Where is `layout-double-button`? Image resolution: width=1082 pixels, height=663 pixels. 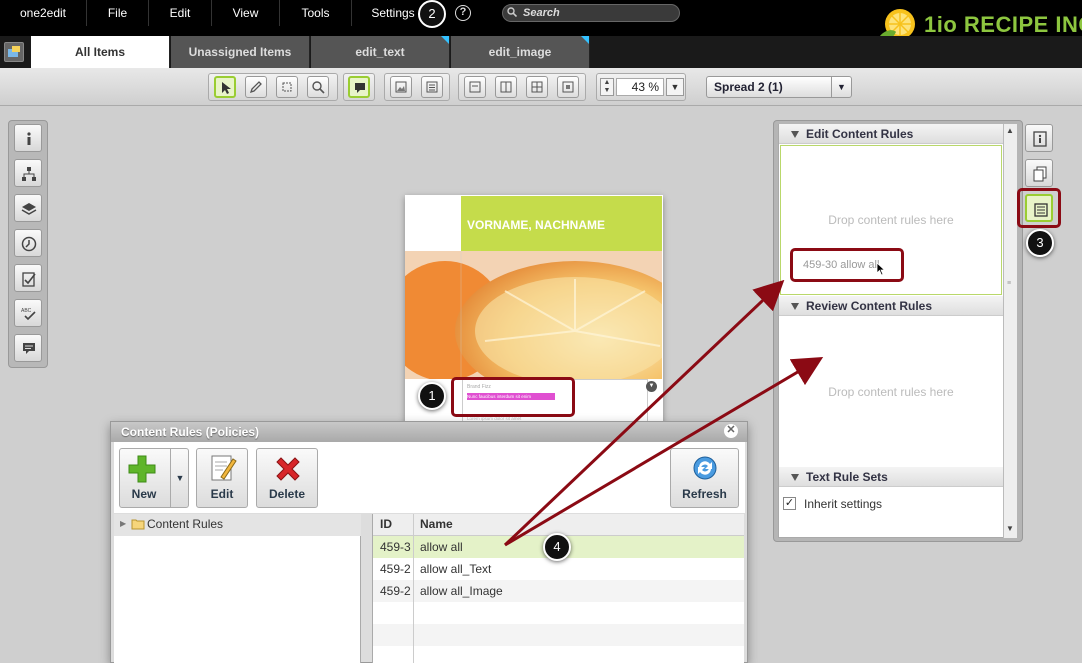 layout-double-button is located at coordinates (506, 87).